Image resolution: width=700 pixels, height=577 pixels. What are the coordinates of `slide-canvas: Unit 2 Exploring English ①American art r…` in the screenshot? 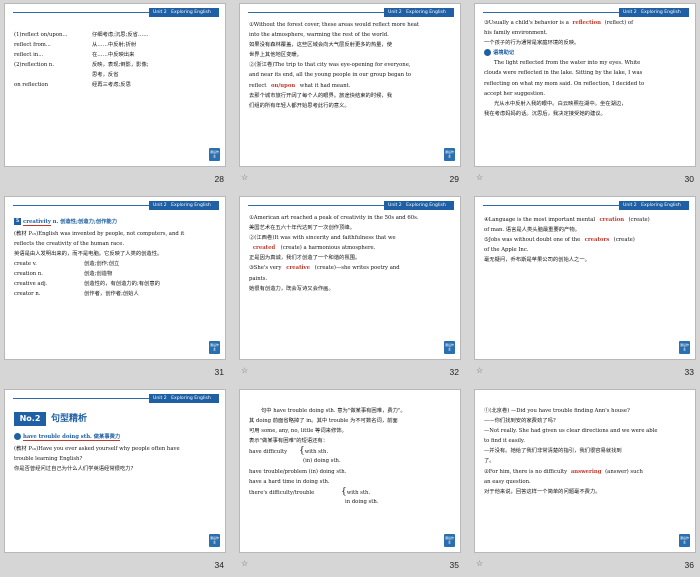 It's located at (350, 278).